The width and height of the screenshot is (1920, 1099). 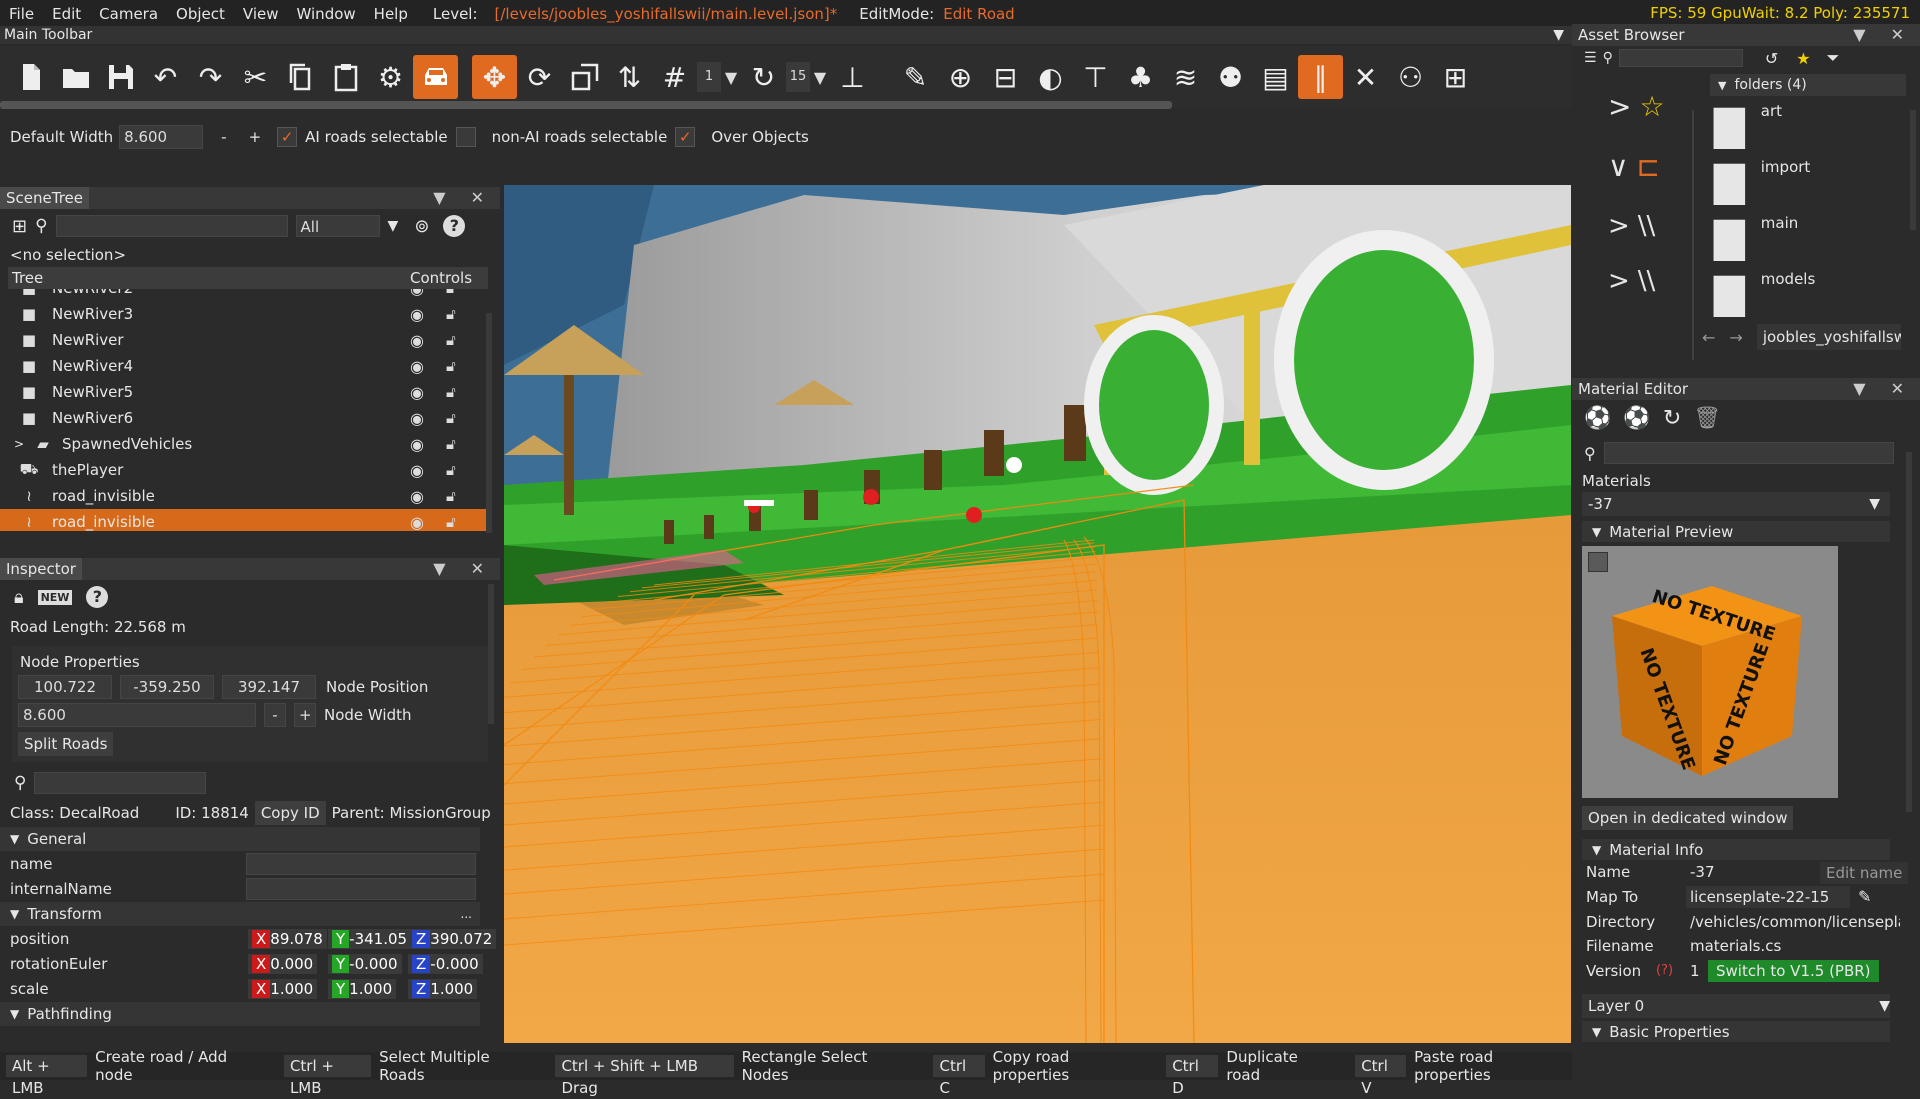 What do you see at coordinates (269, 687) in the screenshot?
I see `node-pos-z: 392.147` at bounding box center [269, 687].